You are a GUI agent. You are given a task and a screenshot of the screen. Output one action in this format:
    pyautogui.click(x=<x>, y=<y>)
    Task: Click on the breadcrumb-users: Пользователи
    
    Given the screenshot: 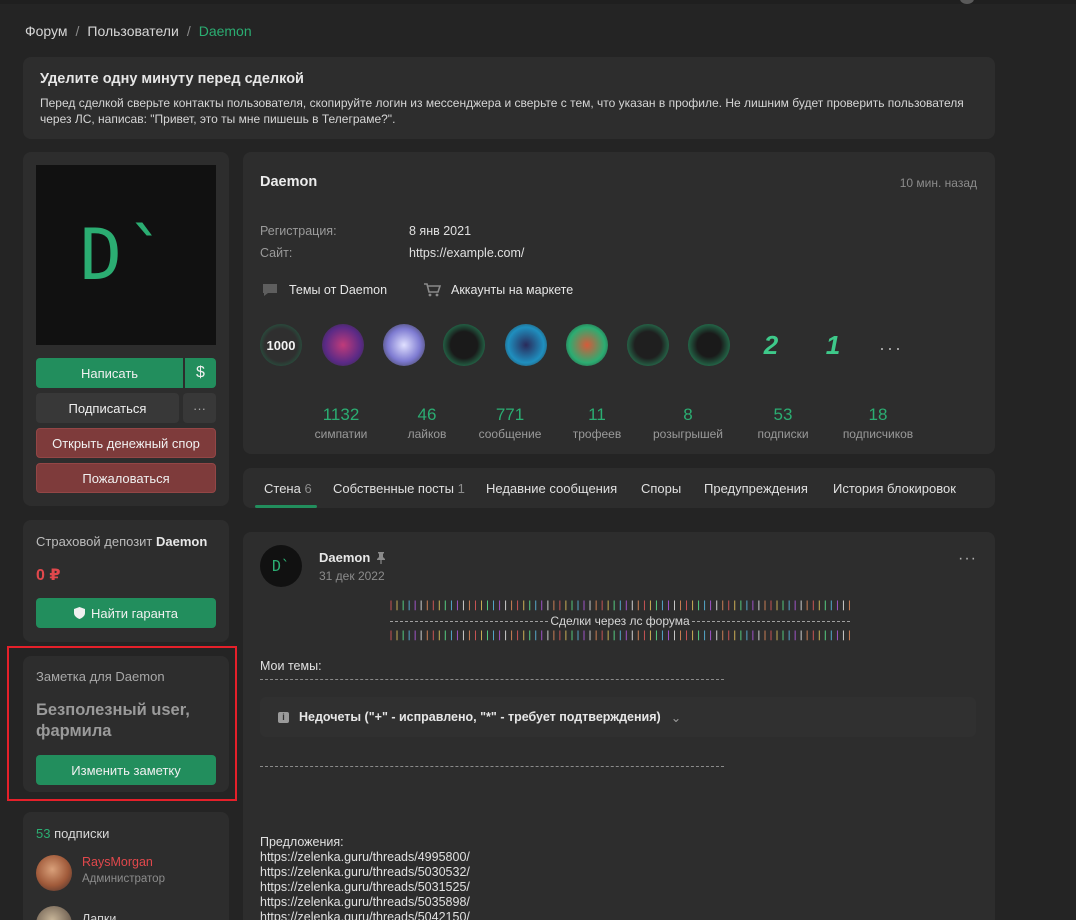 What is the action you would take?
    pyautogui.click(x=132, y=31)
    